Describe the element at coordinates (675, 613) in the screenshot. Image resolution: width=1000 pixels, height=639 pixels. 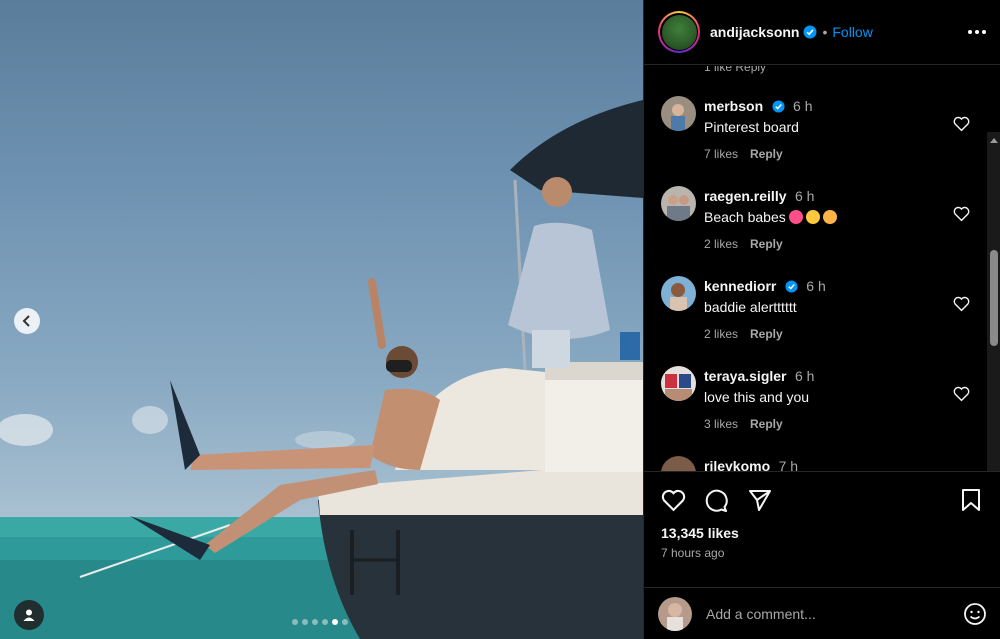
I see `current-user-avatar` at that location.